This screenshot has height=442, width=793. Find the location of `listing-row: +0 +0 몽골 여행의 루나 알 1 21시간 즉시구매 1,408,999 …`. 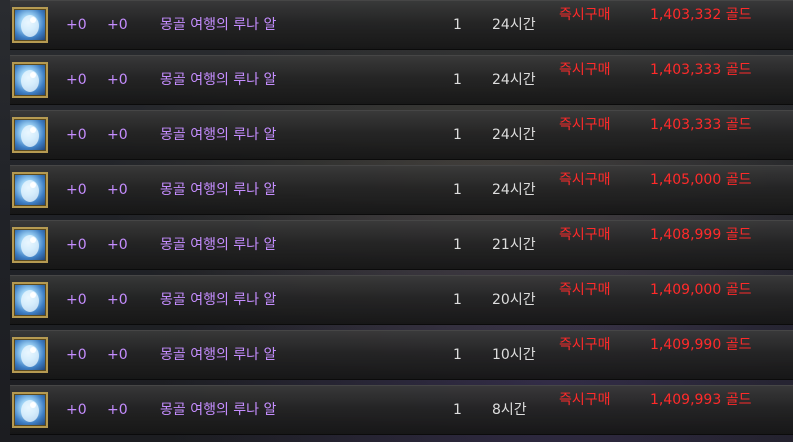

listing-row: +0 +0 몽골 여행의 루나 알 1 21시간 즉시구매 1,408,999 … is located at coordinates (401, 245).